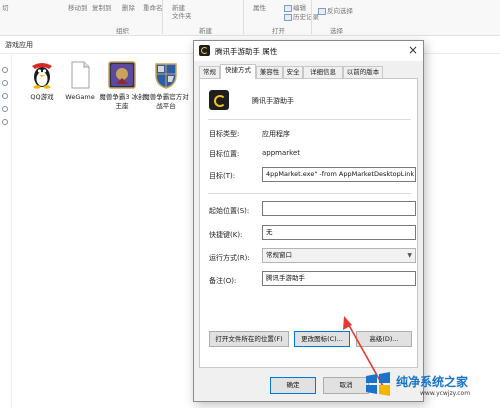  What do you see at coordinates (205, 31) in the screenshot?
I see `group-new-label: 新建` at bounding box center [205, 31].